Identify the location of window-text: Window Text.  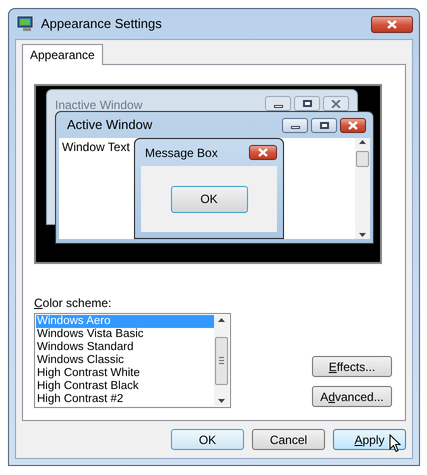
(96, 147).